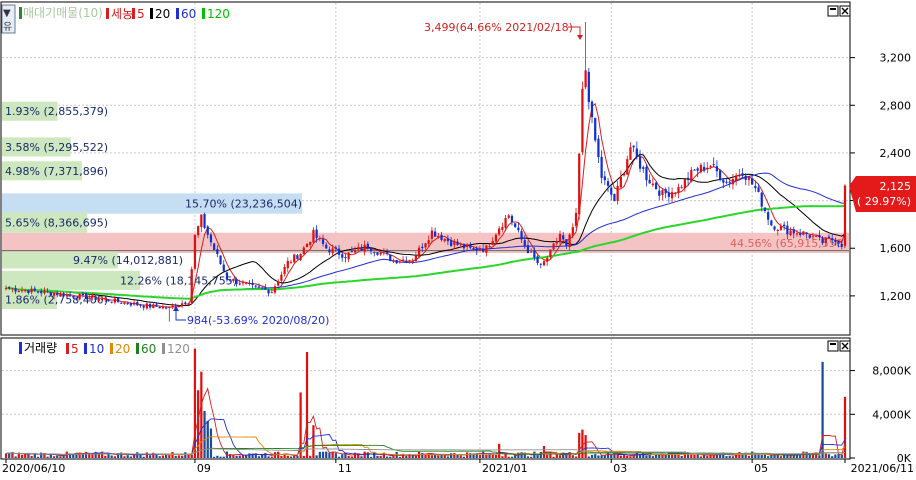  What do you see at coordinates (243, 204) in the screenshot?
I see `volume-profile-label: 15.70% (23,236,504)` at bounding box center [243, 204].